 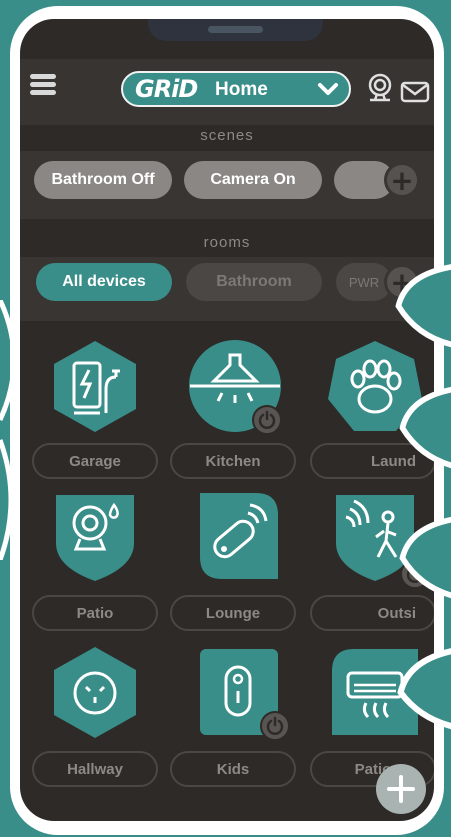 I want to click on remote-control-icon, so click(x=239, y=536).